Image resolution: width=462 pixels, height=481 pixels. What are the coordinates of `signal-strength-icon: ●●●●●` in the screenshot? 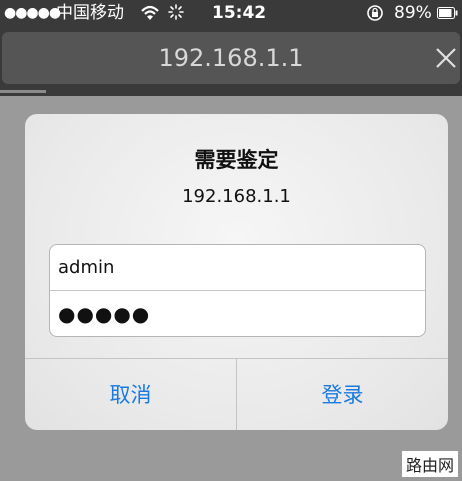 It's located at (32, 13).